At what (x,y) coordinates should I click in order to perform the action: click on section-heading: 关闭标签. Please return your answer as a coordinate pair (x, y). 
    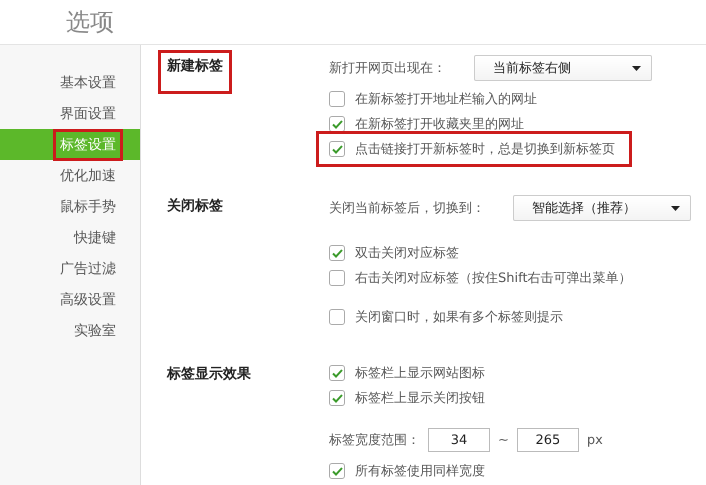
    Looking at the image, I should click on (195, 206).